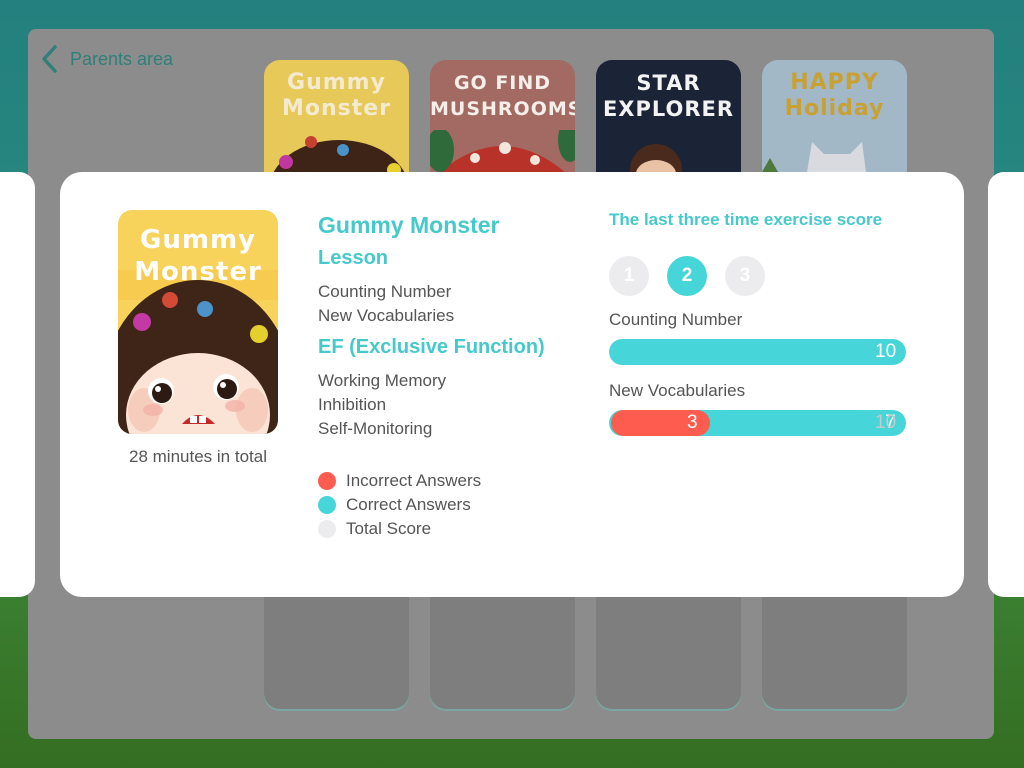 Image resolution: width=1024 pixels, height=768 pixels. Describe the element at coordinates (745, 276) in the screenshot. I see `attempt-3-button: 3` at that location.